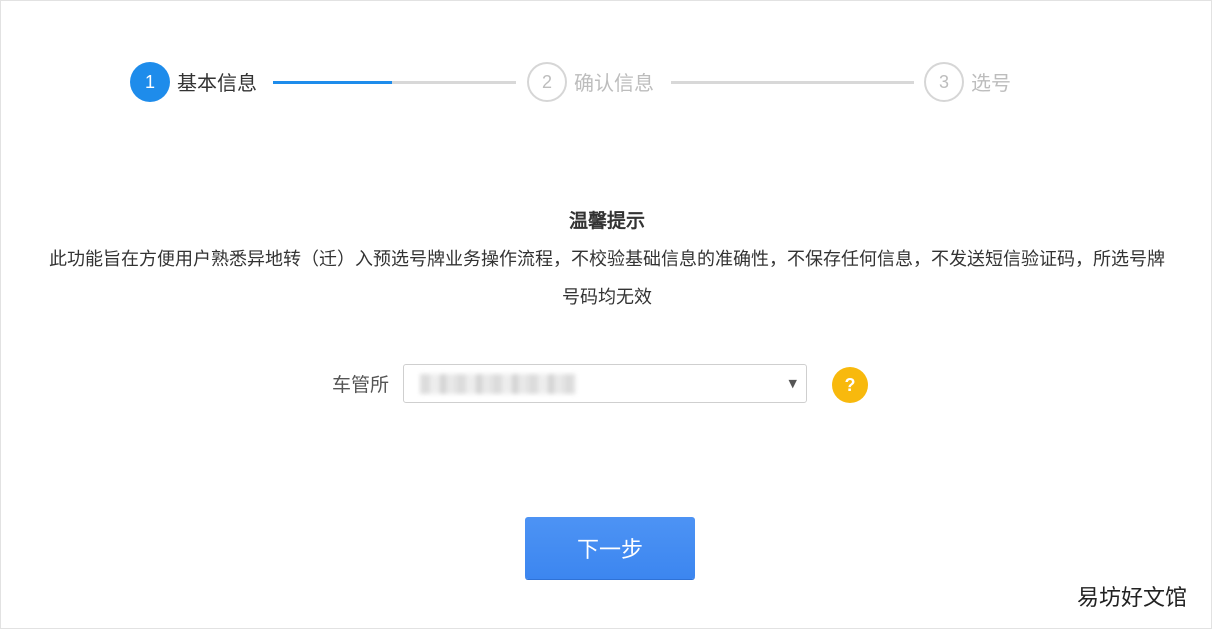 The width and height of the screenshot is (1212, 629). I want to click on step-2-circle: 2, so click(547, 82).